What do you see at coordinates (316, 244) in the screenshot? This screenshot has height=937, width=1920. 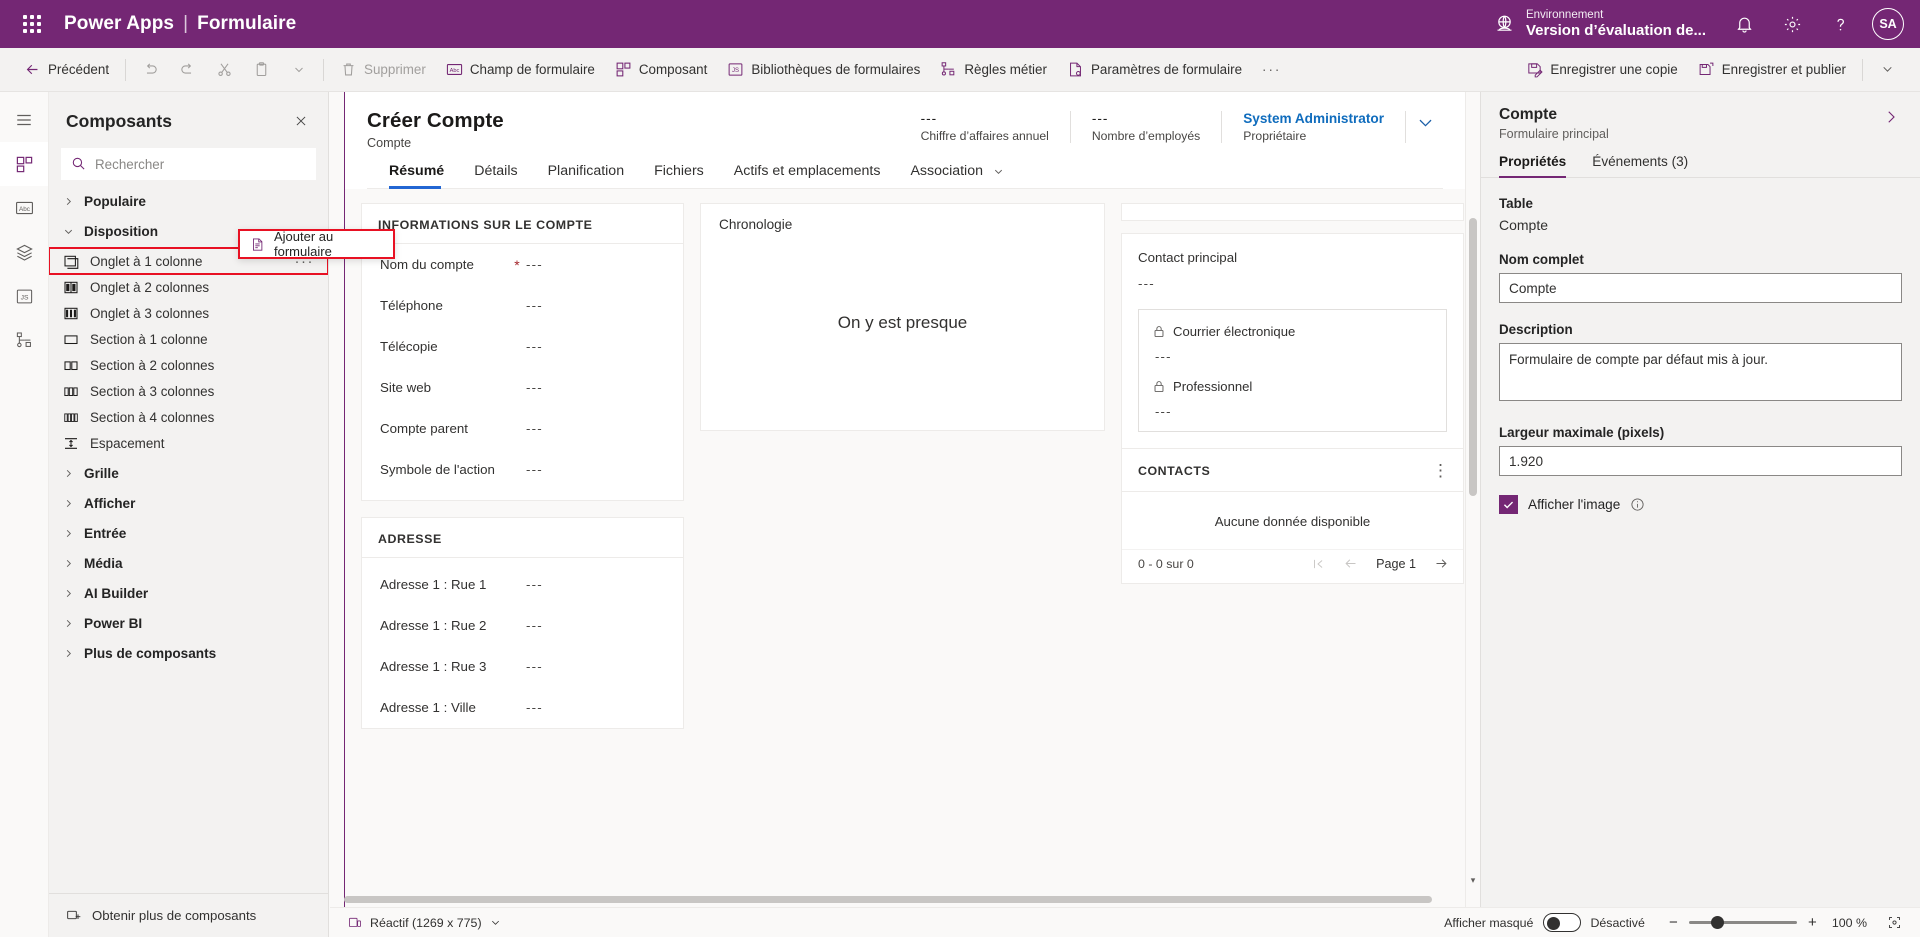 I see `context-menu-add-to-form: Ajouter au formulaire` at bounding box center [316, 244].